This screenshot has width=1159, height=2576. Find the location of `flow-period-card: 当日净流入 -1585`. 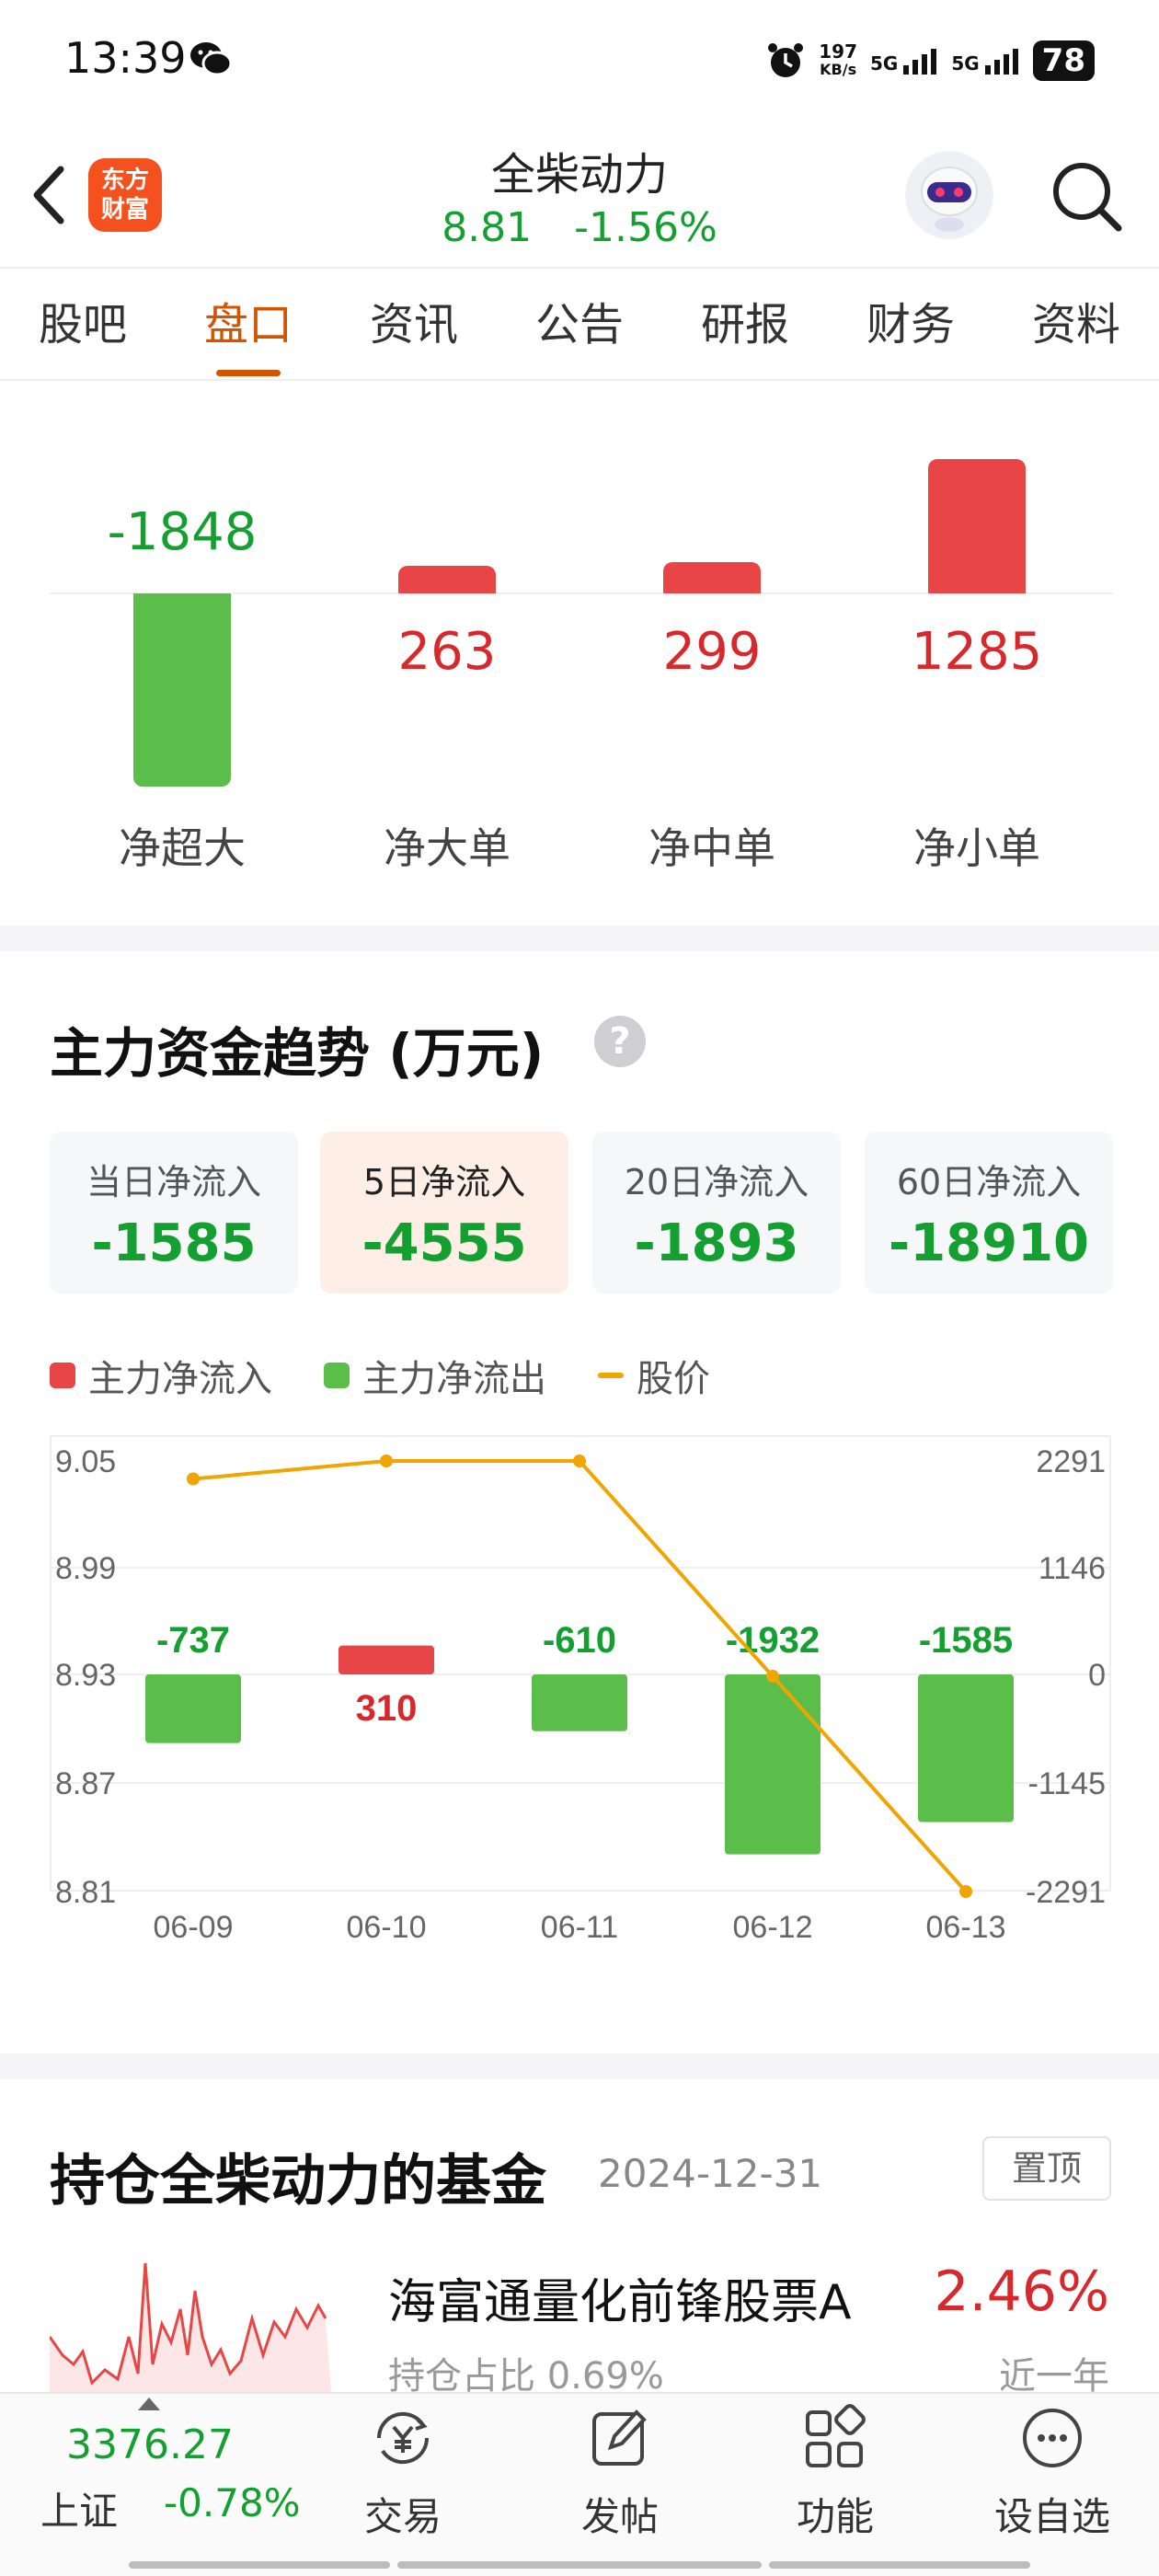

flow-period-card: 当日净流入 -1585 is located at coordinates (174, 1213).